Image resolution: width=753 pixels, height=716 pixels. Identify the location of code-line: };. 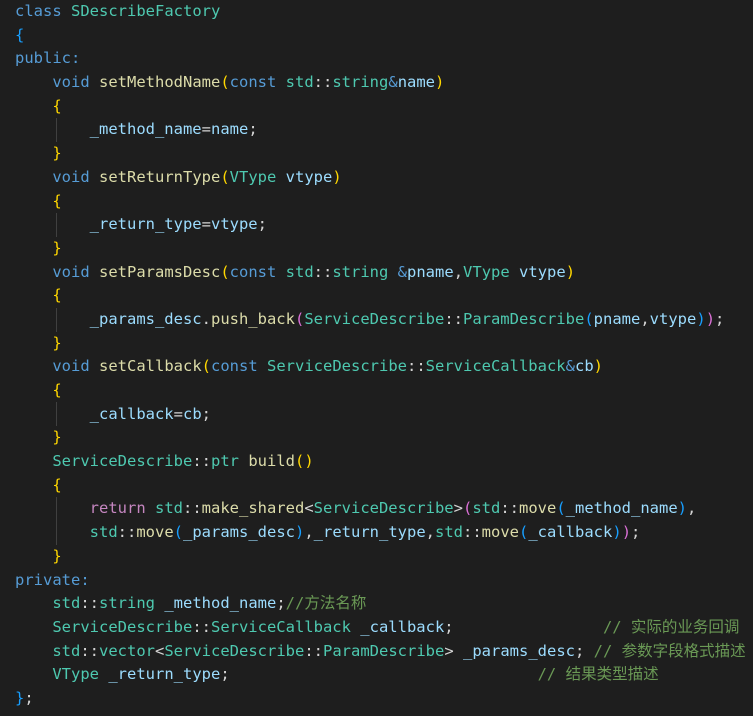
(380, 699).